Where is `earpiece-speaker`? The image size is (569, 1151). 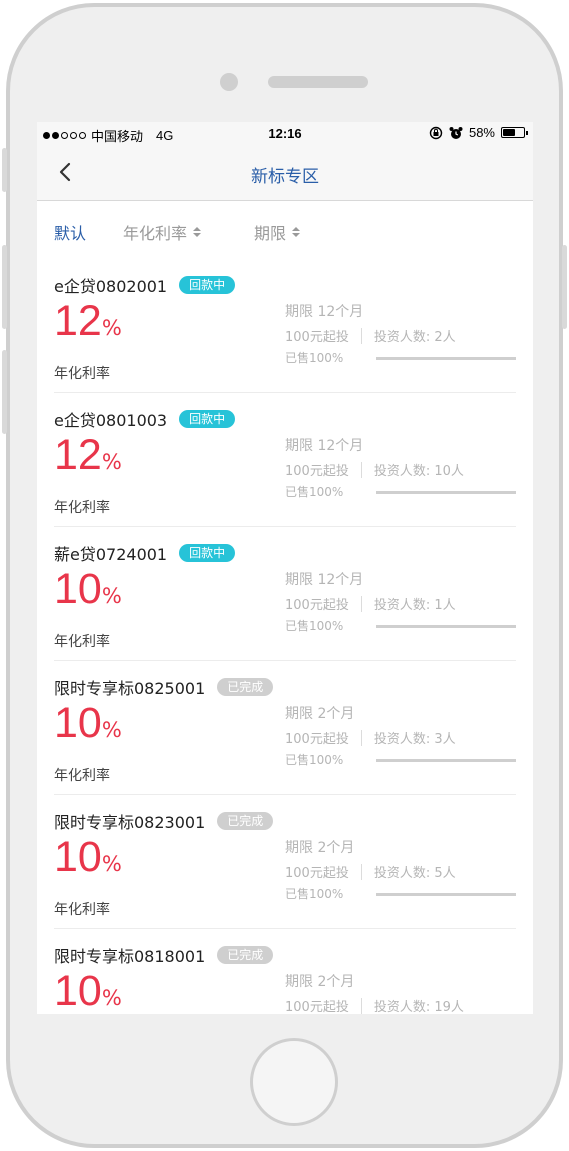 earpiece-speaker is located at coordinates (318, 82).